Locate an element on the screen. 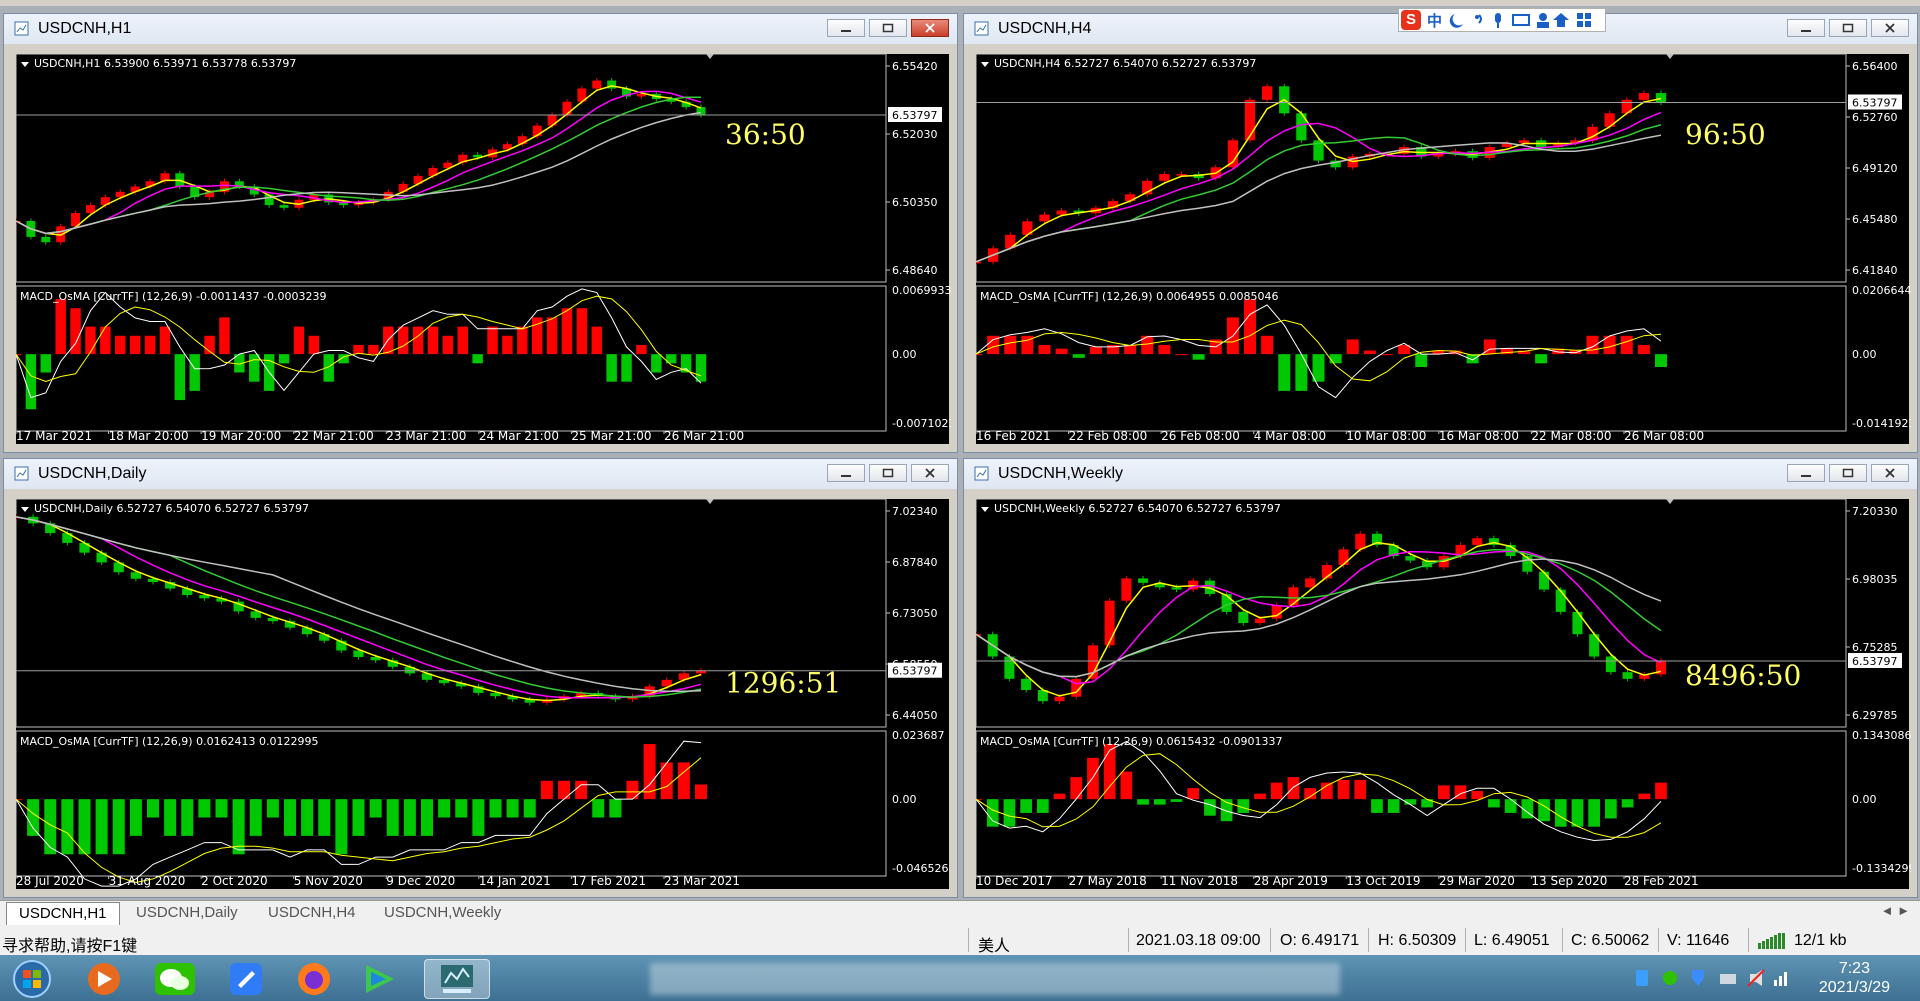 Image resolution: width=1920 pixels, height=1001 pixels. status-divider is located at coordinates (1465, 940).